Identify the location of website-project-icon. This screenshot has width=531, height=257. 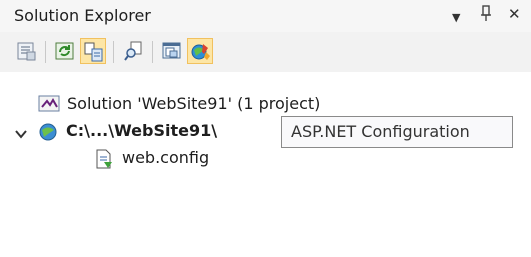
(48, 135).